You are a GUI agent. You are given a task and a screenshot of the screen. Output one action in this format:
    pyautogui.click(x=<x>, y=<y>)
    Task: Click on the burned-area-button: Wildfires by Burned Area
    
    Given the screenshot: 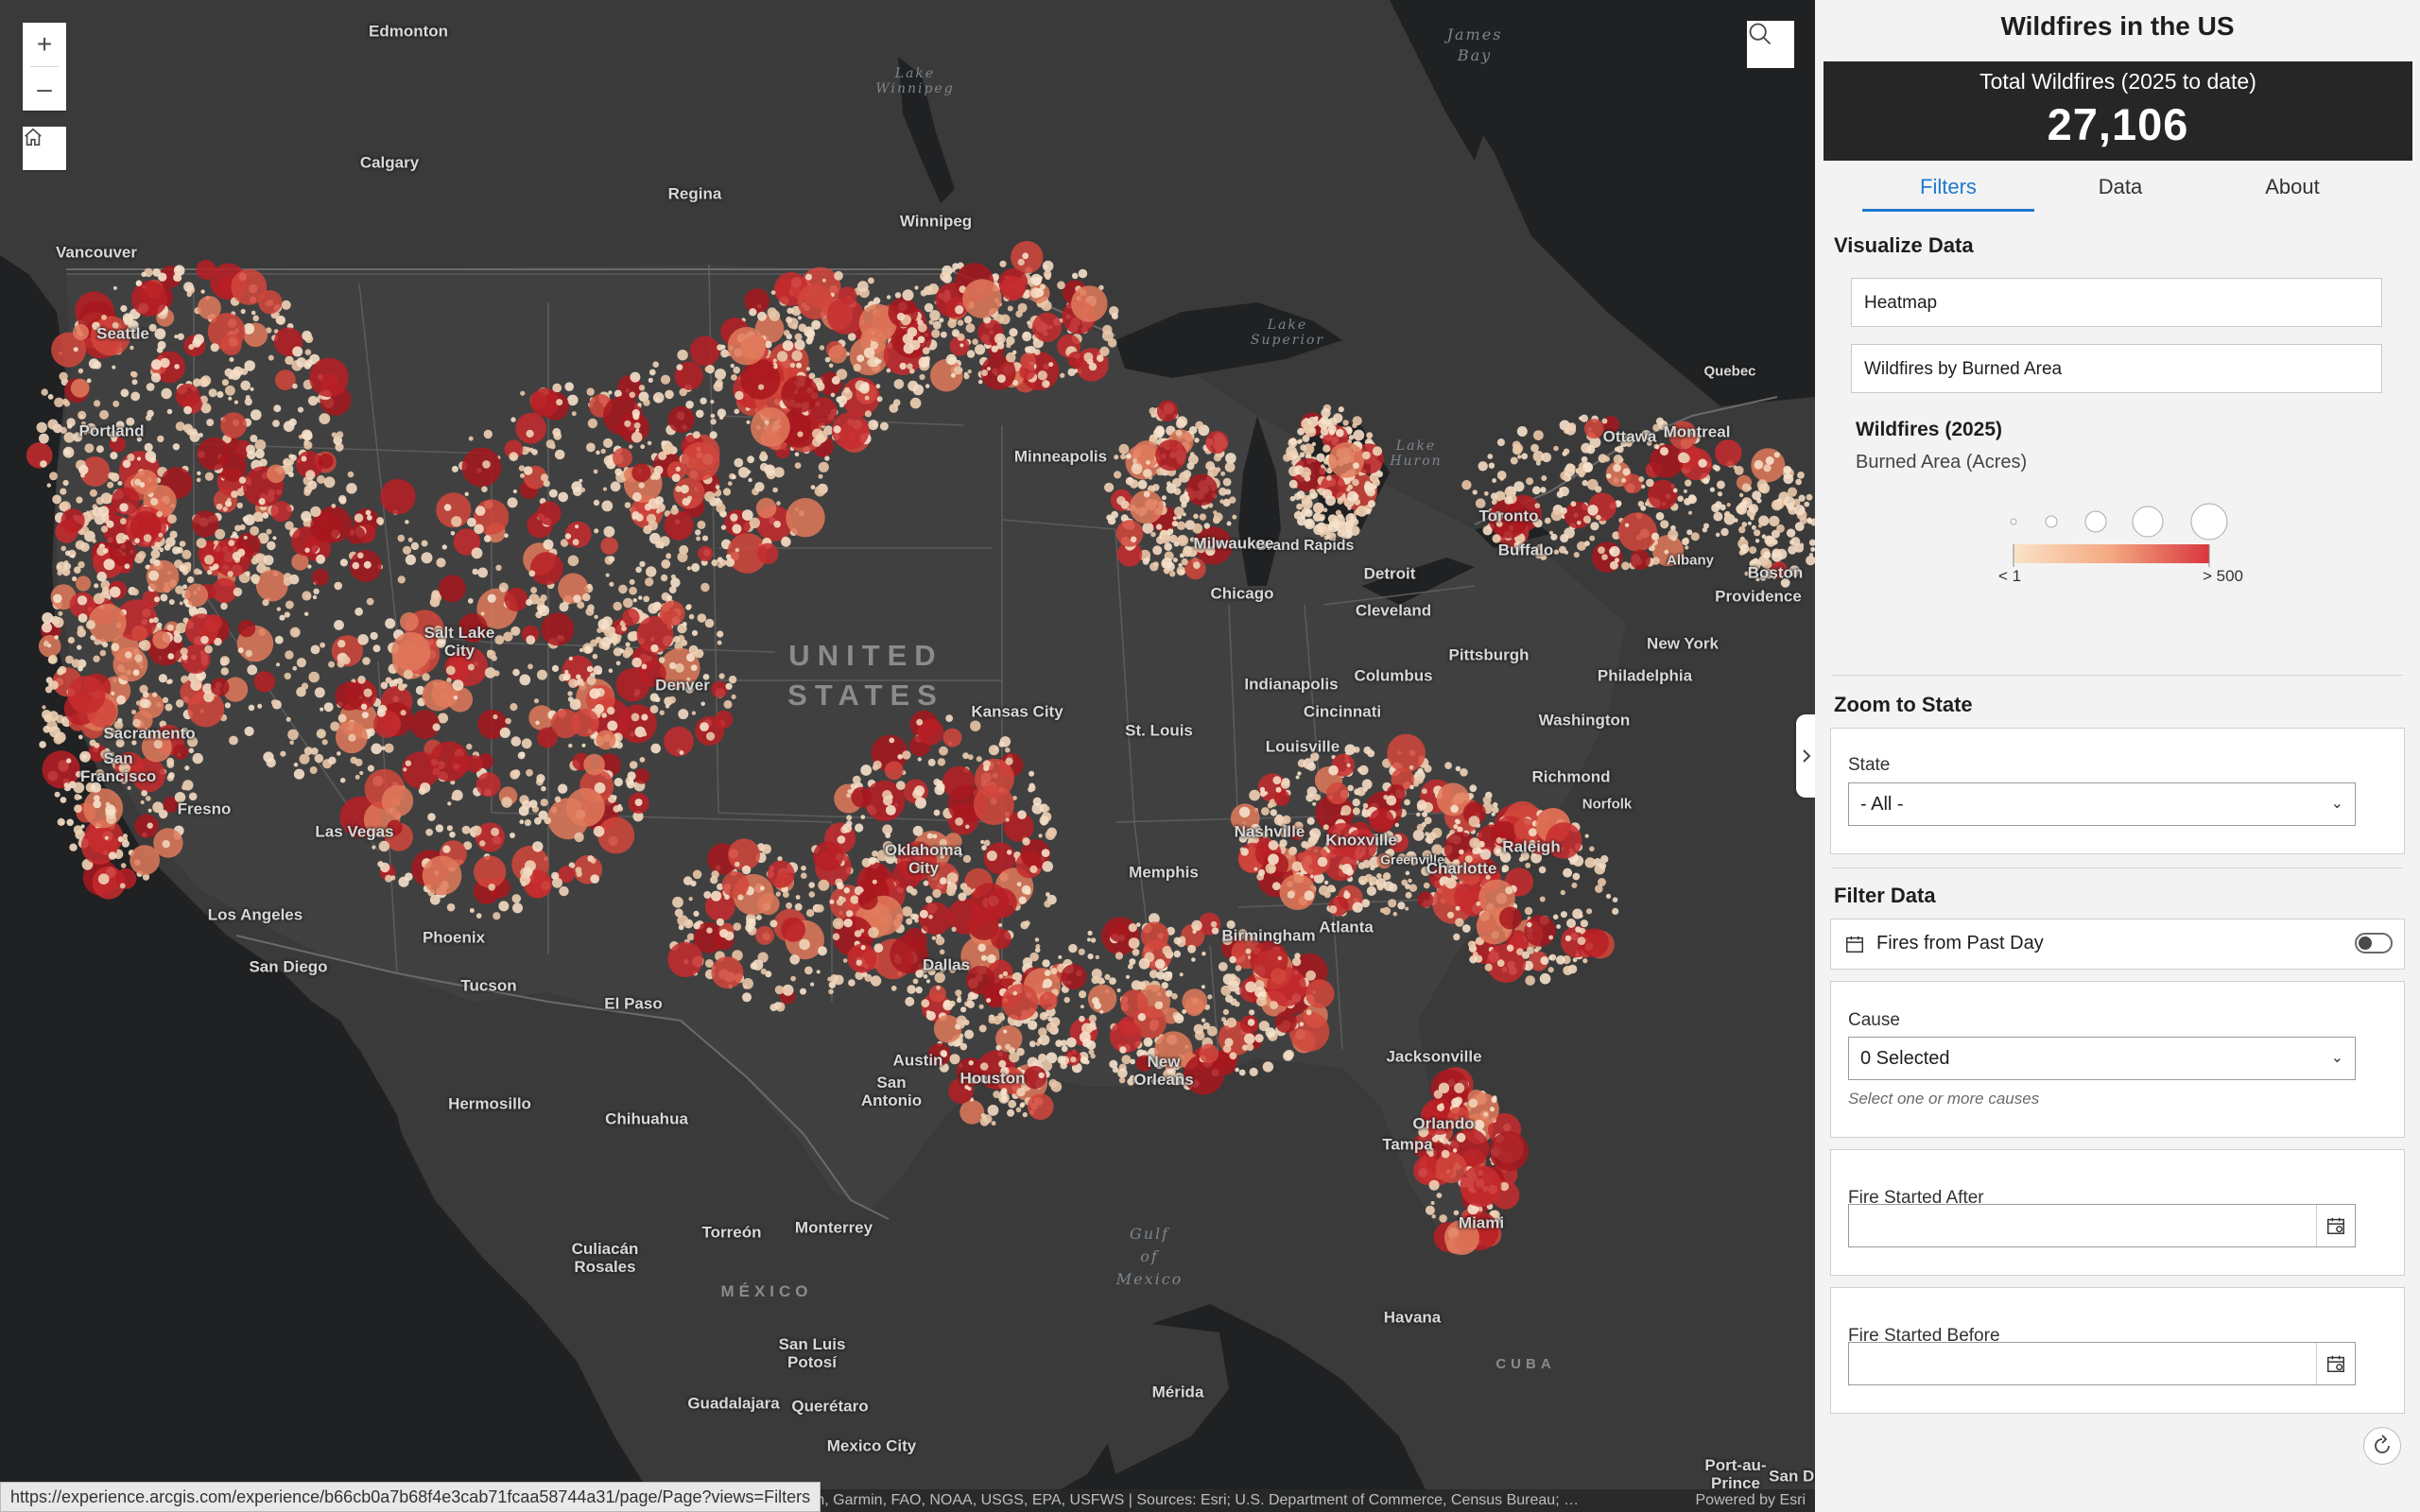 What is the action you would take?
    pyautogui.click(x=2117, y=368)
    